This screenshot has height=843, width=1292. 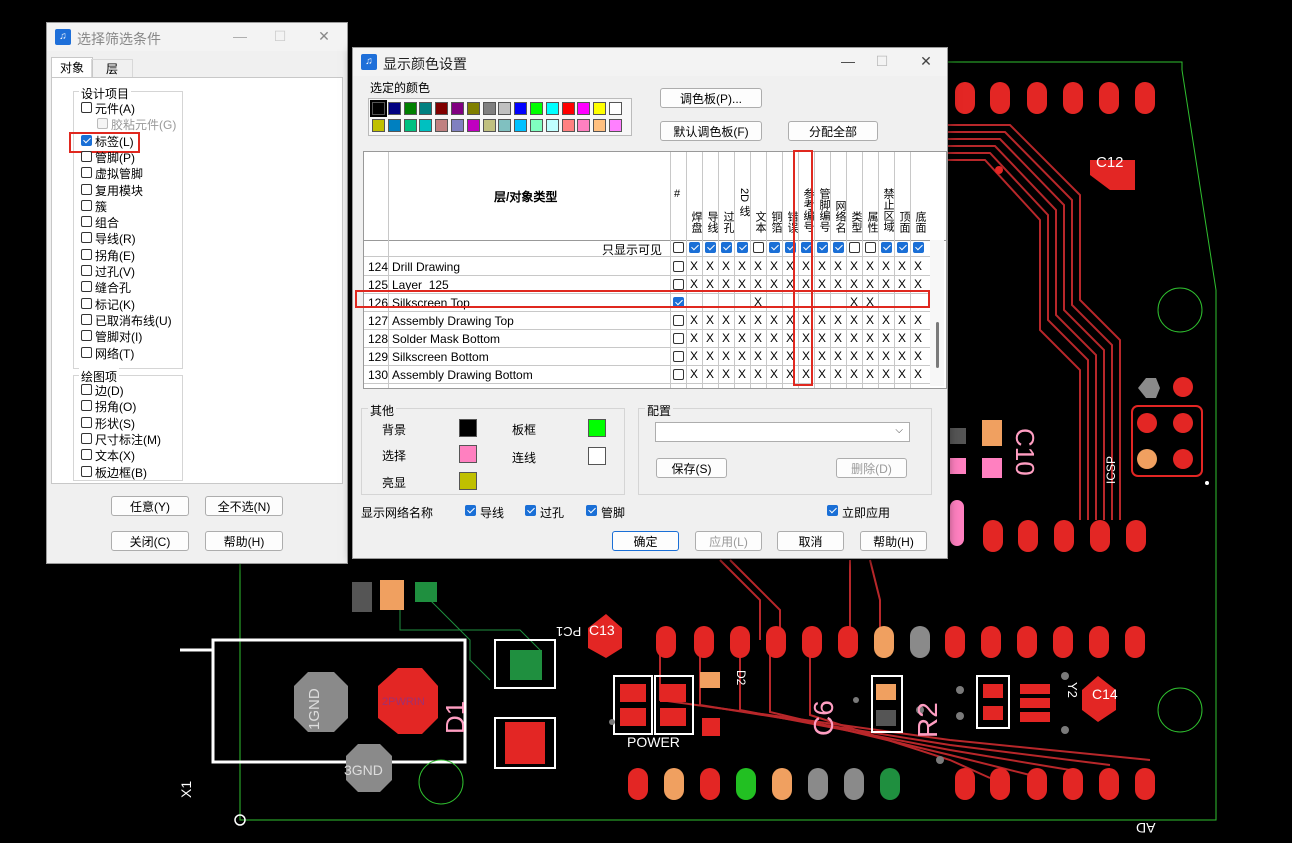 I want to click on ok-button: 确定, so click(x=645, y=541).